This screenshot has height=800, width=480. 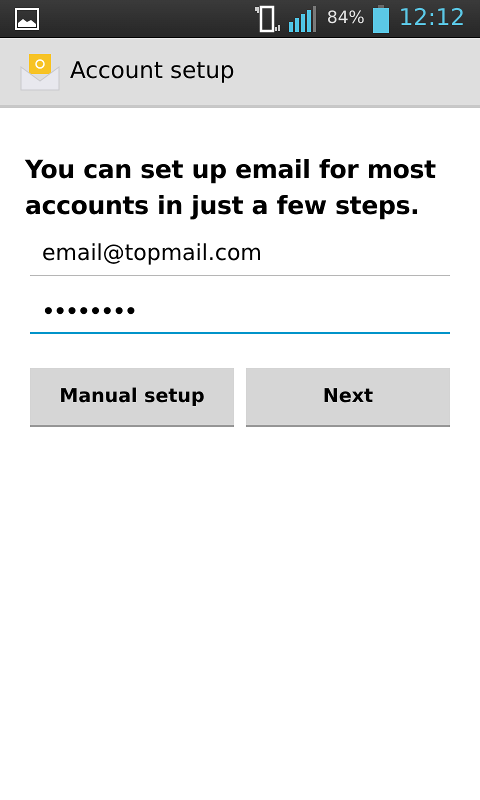 What do you see at coordinates (380, 18) in the screenshot?
I see `battery-icon` at bounding box center [380, 18].